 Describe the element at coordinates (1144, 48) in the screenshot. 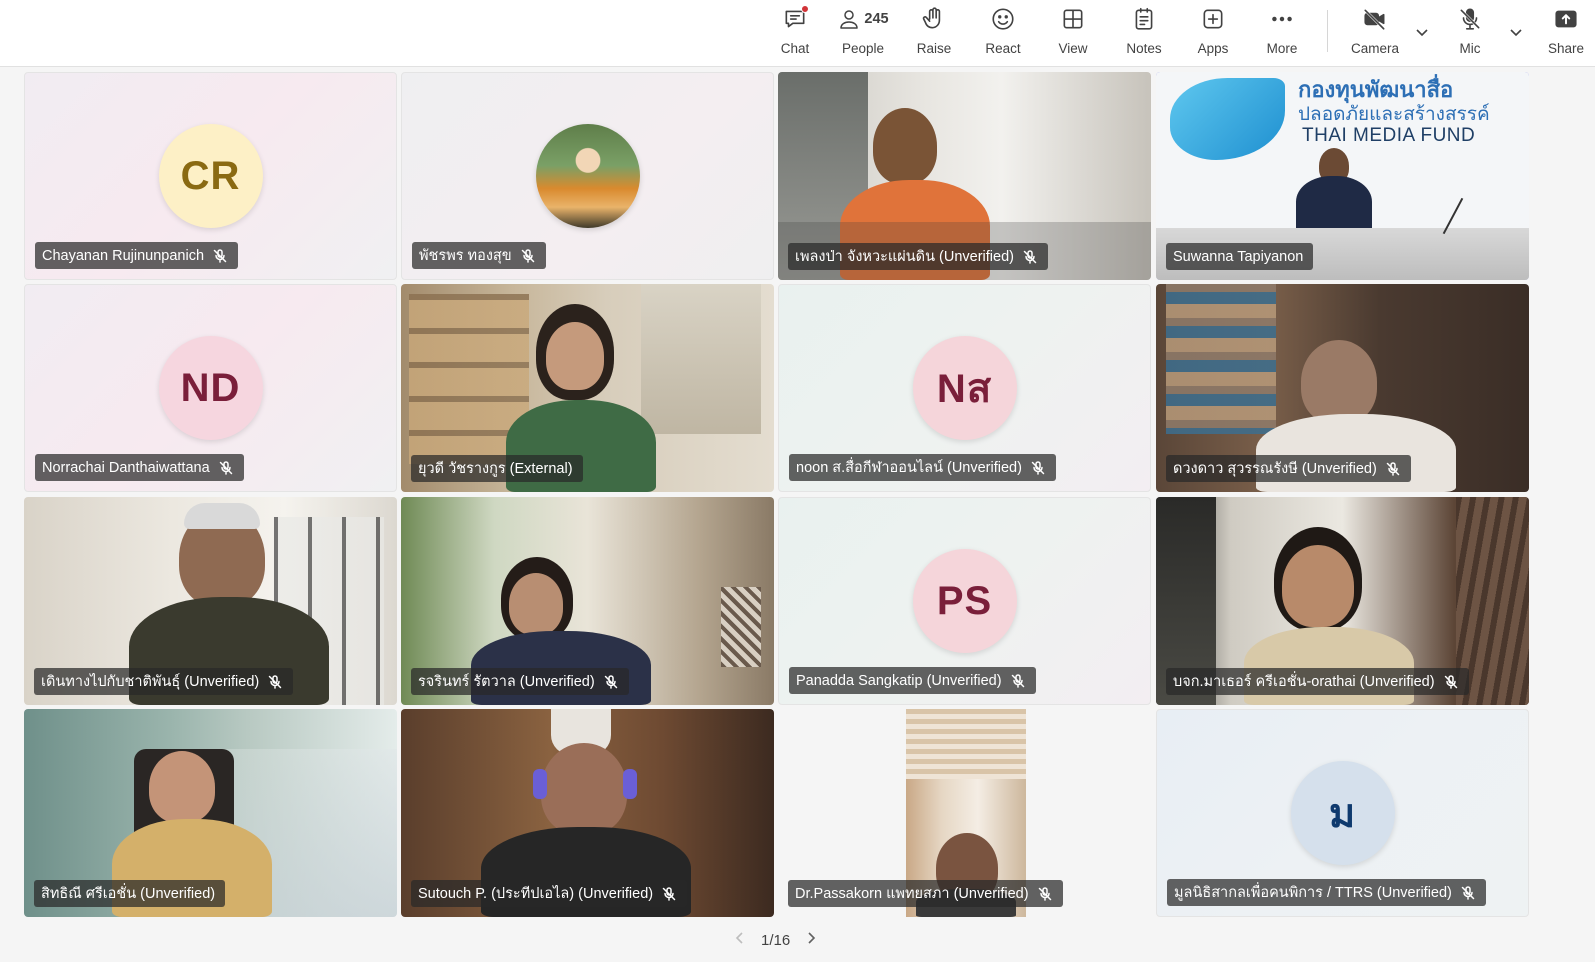

I see `notes-label: Notes` at that location.